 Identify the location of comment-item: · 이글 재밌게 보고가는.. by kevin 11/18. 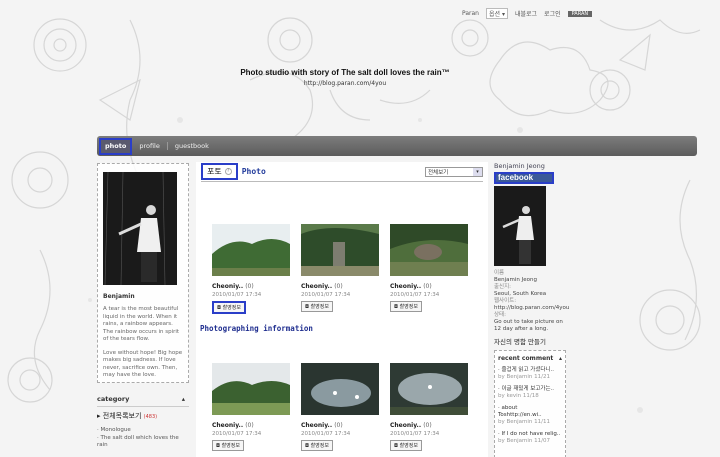
(530, 393).